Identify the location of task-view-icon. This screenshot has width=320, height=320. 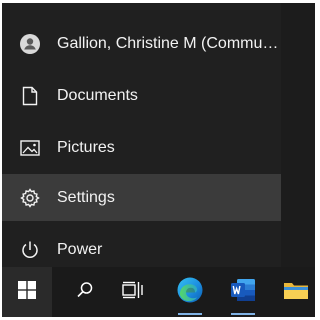
(133, 292).